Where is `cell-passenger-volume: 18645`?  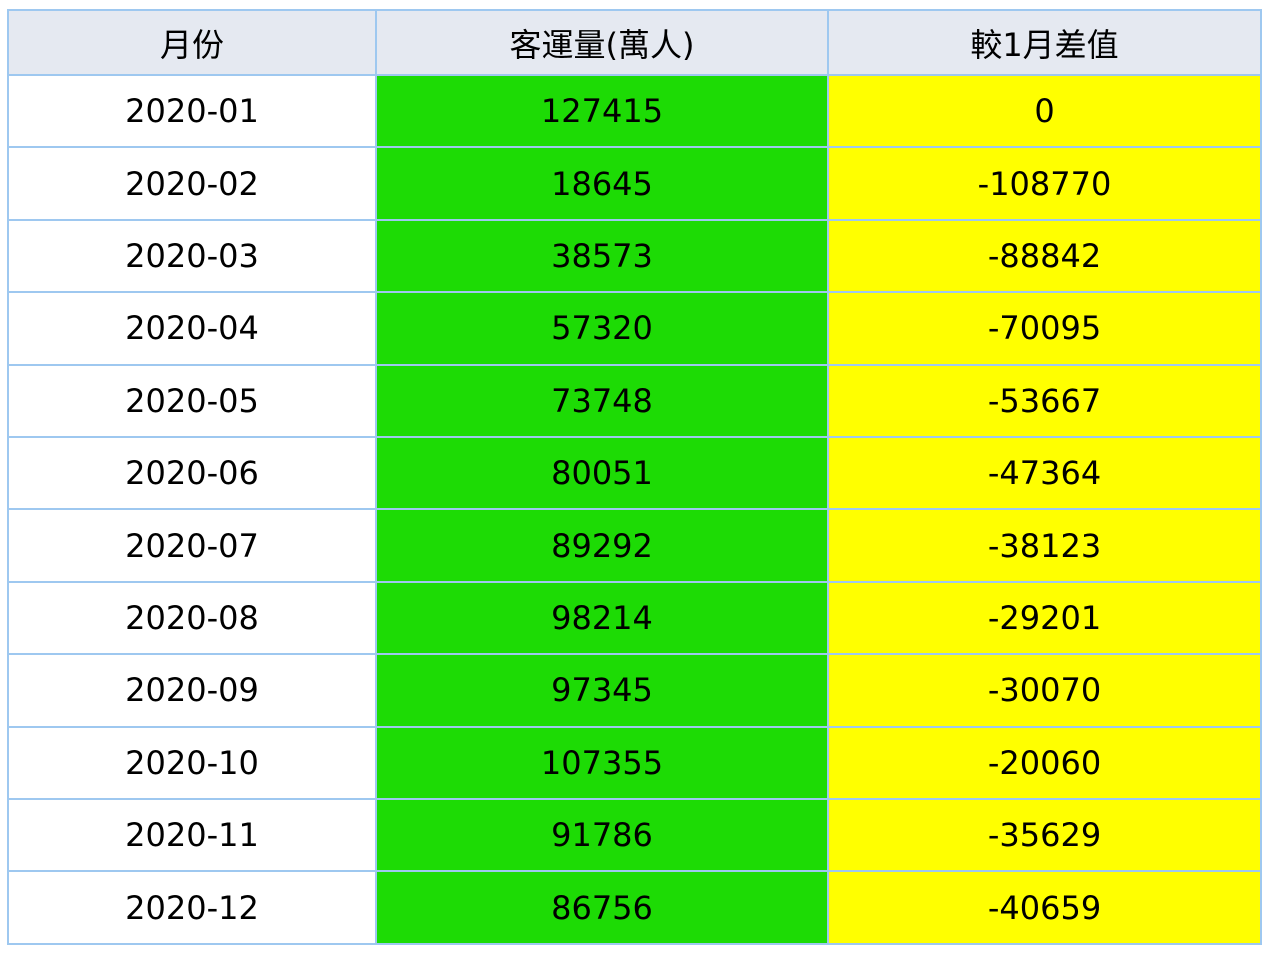
cell-passenger-volume: 18645 is located at coordinates (602, 183).